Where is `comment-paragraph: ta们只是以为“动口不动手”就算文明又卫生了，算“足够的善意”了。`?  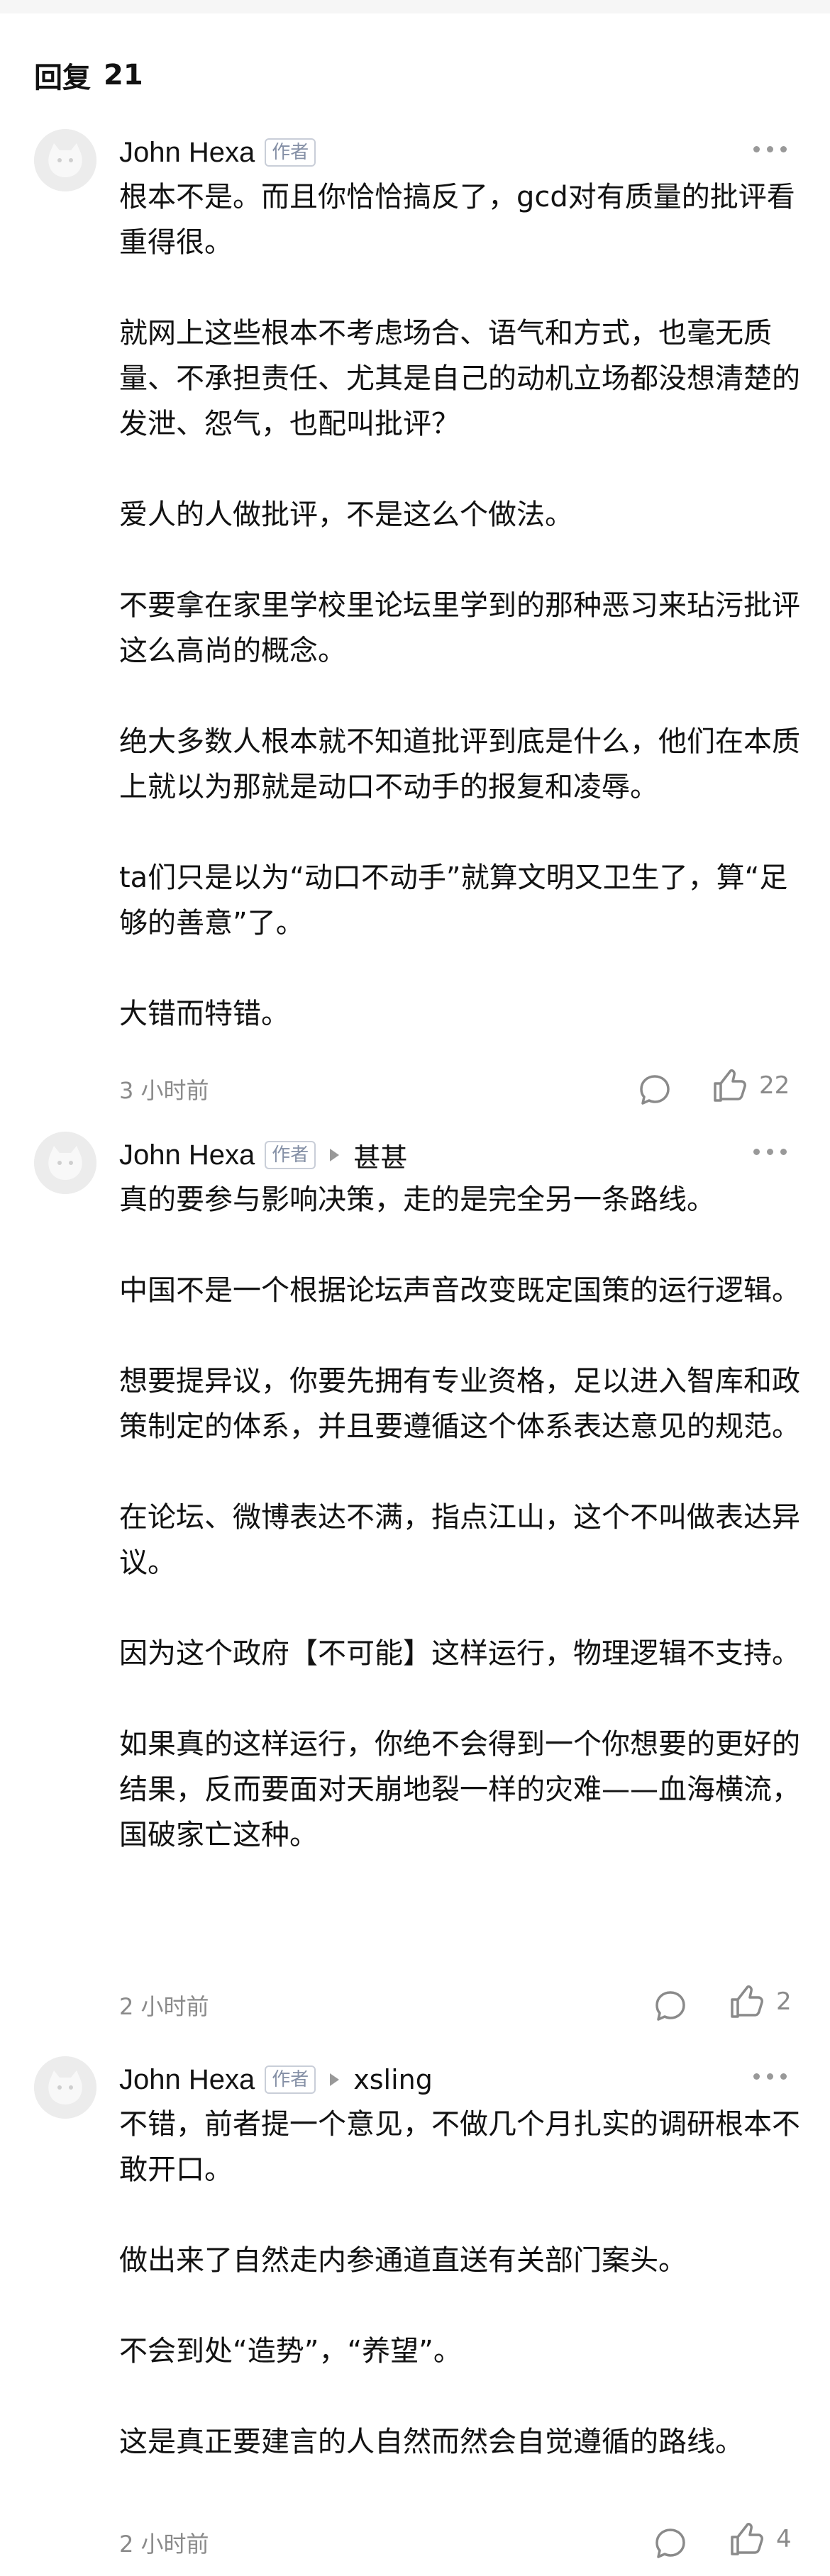 comment-paragraph: ta们只是以为“动口不动手”就算文明又卫生了，算“足够的善意”了。 is located at coordinates (453, 900).